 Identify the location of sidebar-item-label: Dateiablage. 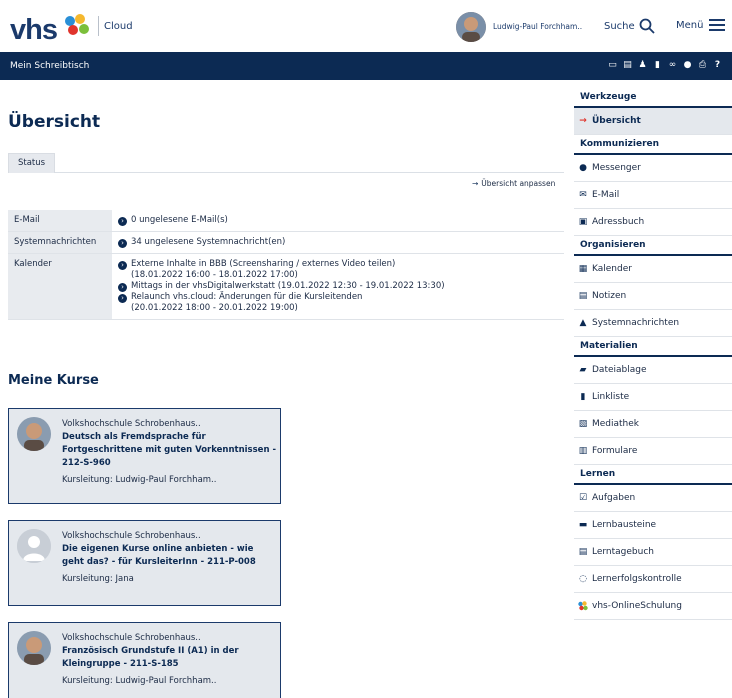
(619, 370).